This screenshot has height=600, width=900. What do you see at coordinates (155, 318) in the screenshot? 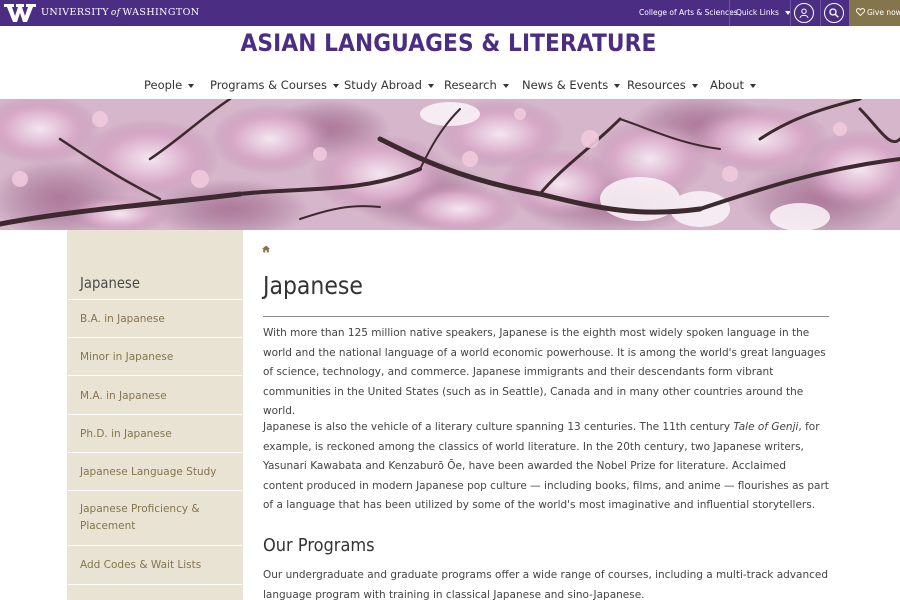
I see `sidebar-item-ba-japanese: B.A. in Japanese` at bounding box center [155, 318].